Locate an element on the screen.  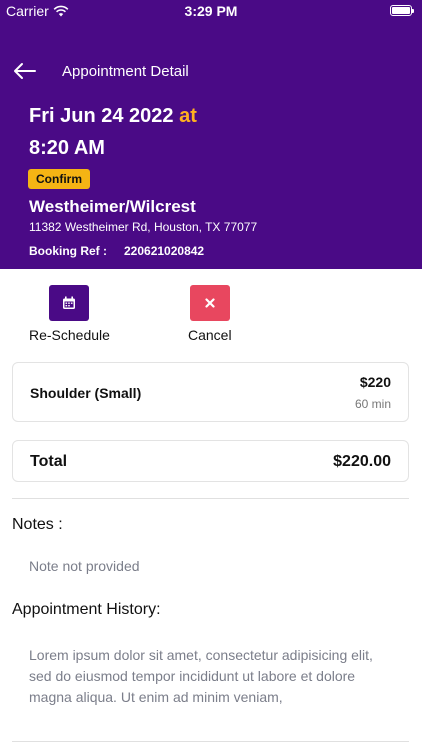
cancel-label: Cancel is located at coordinates (210, 335).